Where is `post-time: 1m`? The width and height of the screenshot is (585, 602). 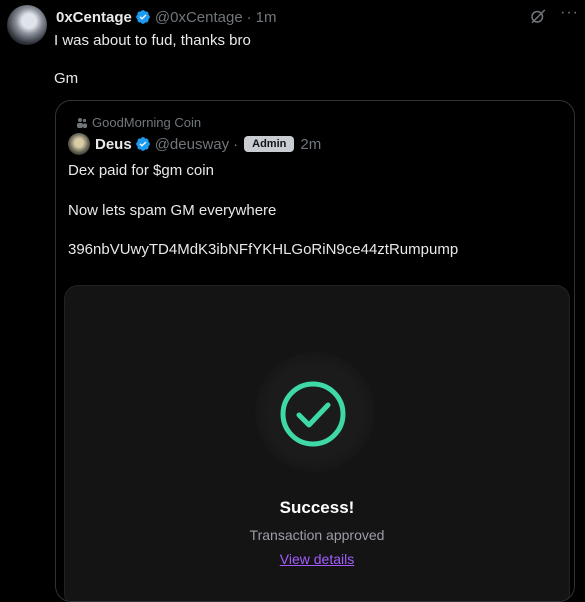
post-time: 1m is located at coordinates (266, 17).